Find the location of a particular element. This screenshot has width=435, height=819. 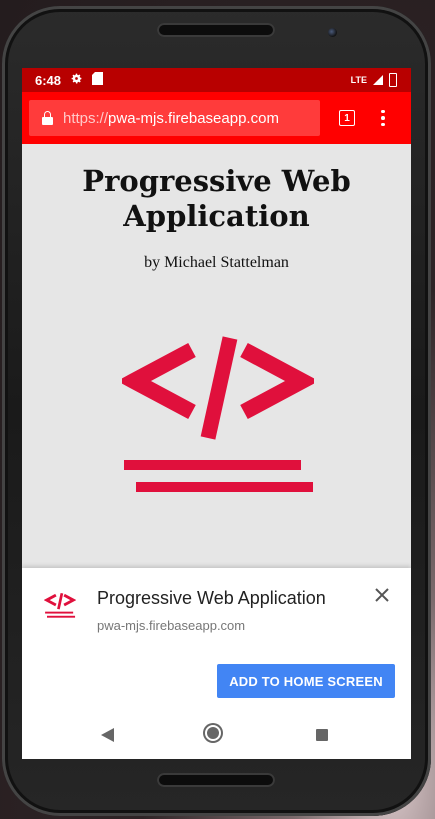

url-scheme: https:// is located at coordinates (86, 118).